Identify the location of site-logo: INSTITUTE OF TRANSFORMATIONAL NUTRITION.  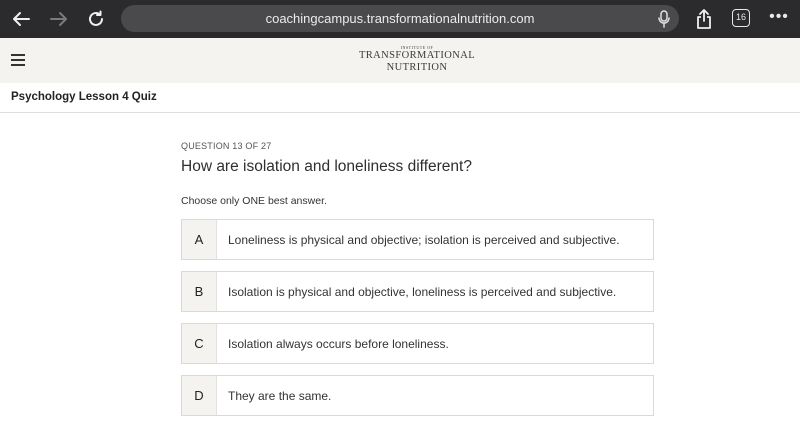
(417, 59).